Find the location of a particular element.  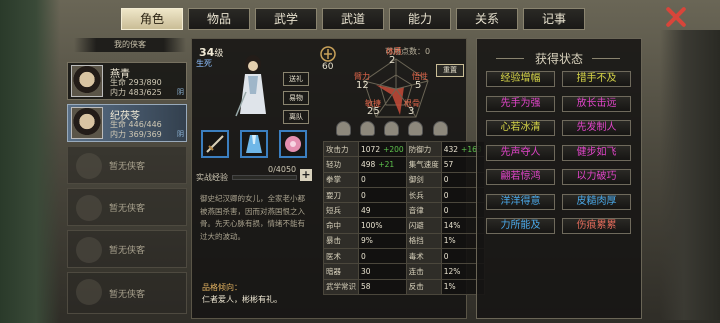

close-icon is located at coordinates (676, 17).